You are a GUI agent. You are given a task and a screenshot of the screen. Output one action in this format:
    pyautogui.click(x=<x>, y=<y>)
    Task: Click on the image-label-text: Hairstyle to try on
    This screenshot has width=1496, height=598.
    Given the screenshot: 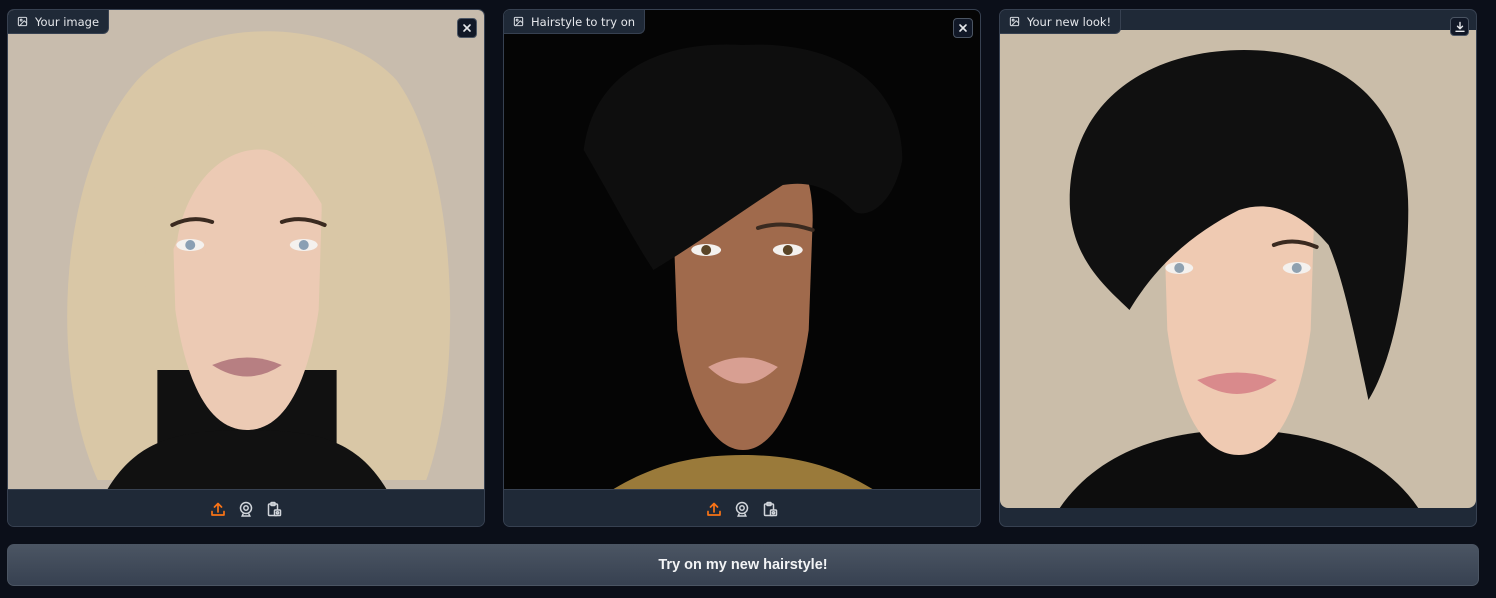 What is the action you would take?
    pyautogui.click(x=583, y=21)
    